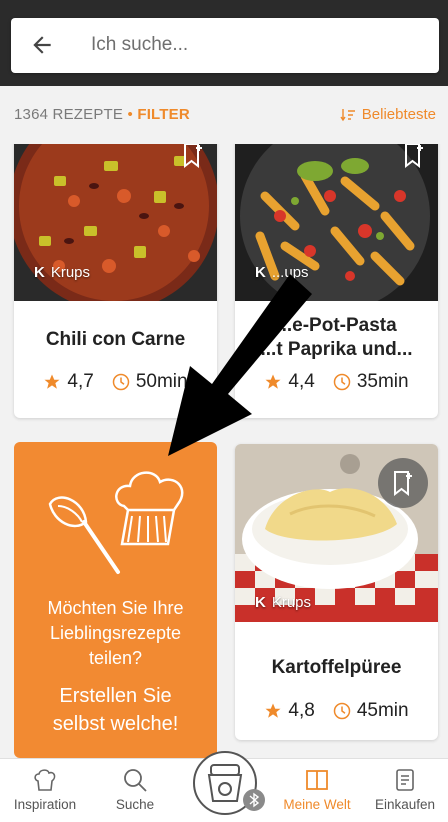 This screenshot has width=448, height=822. I want to click on promo-line1: Möchten Sie Ihre, so click(115, 608).